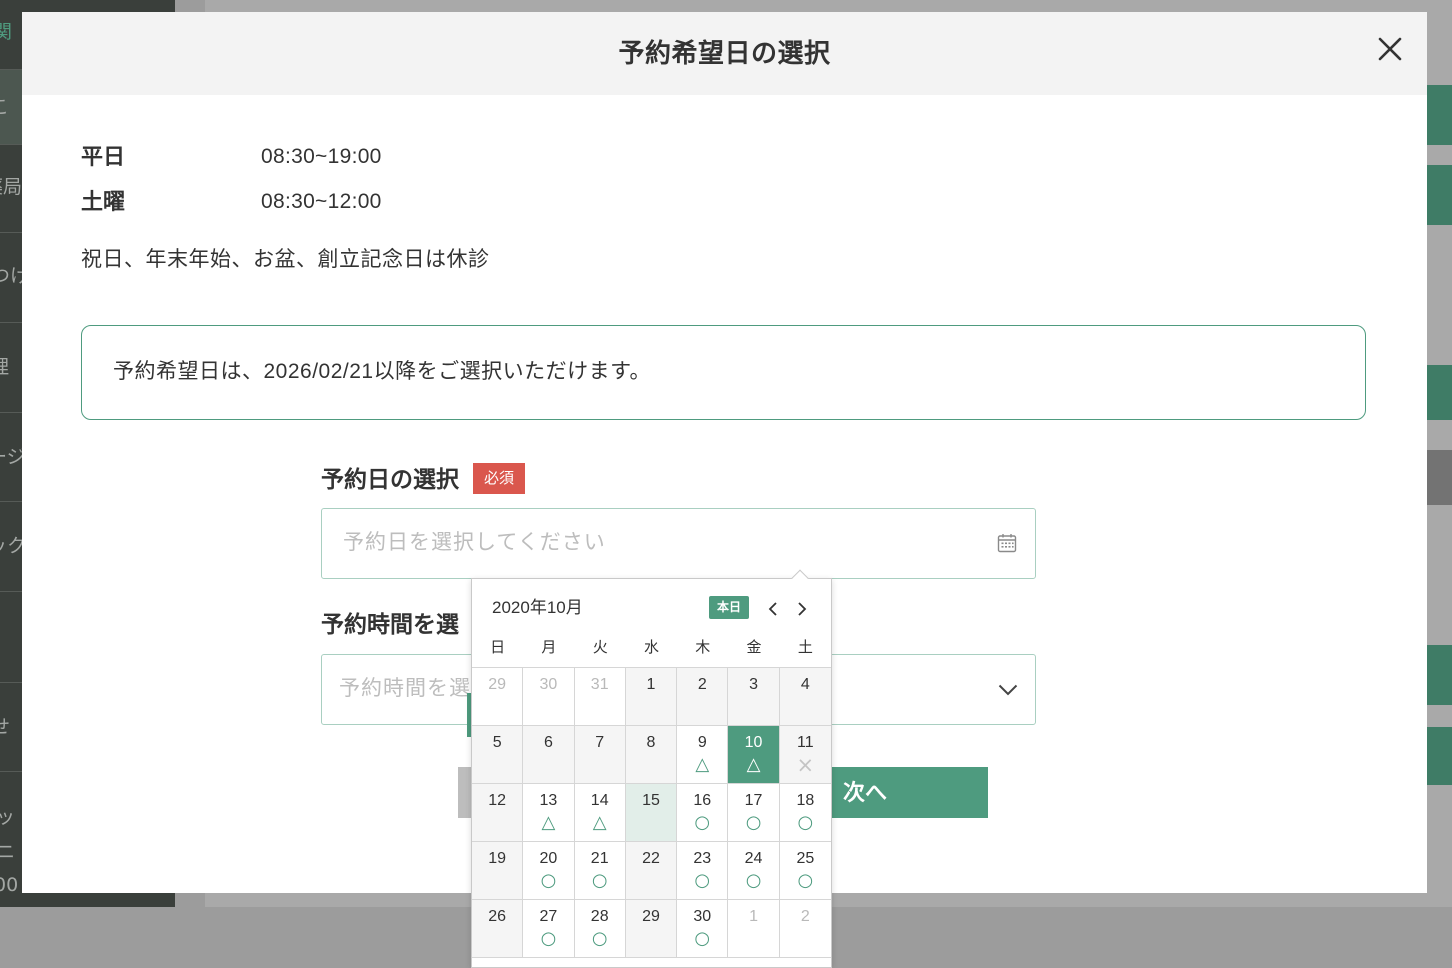 The height and width of the screenshot is (968, 1452). Describe the element at coordinates (498, 647) in the screenshot. I see `weekday-label: 日` at that location.